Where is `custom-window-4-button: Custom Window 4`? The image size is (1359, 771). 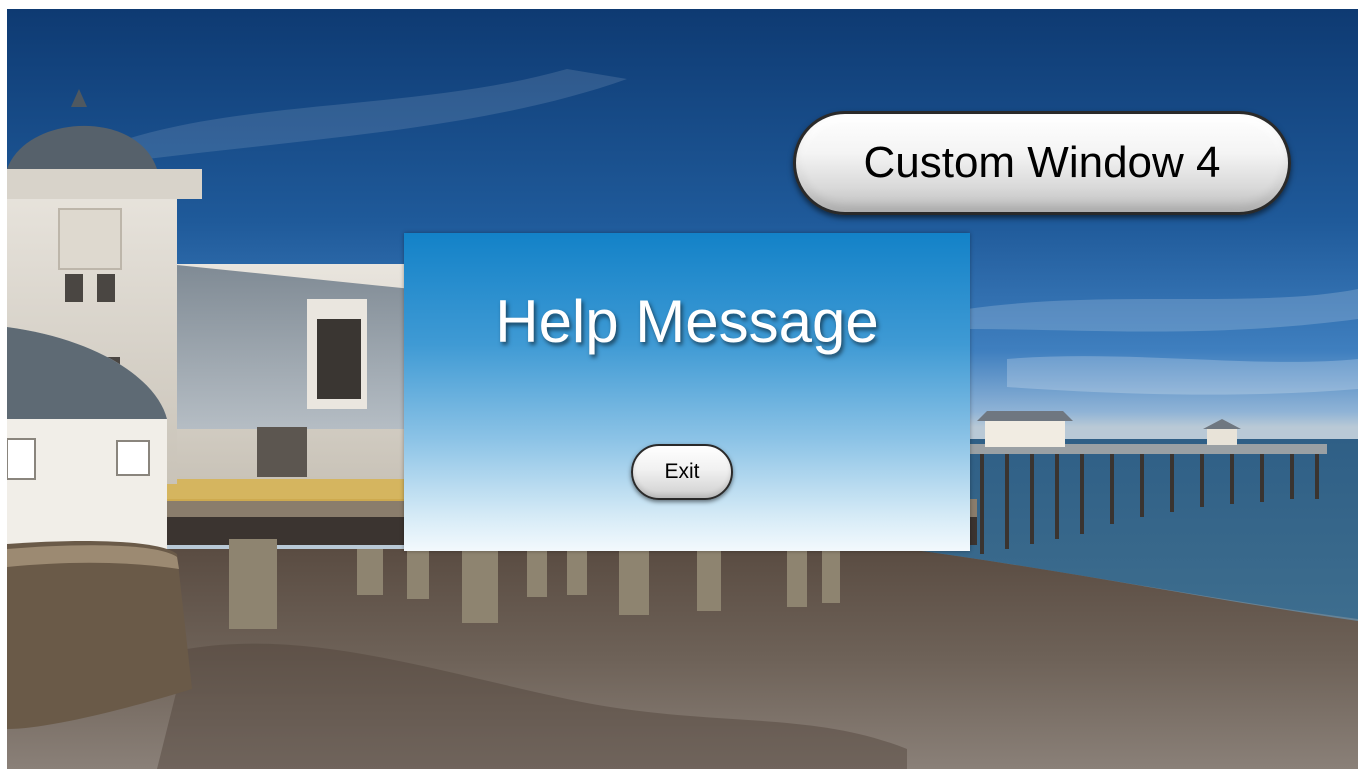
custom-window-4-button: Custom Window 4 is located at coordinates (1042, 163).